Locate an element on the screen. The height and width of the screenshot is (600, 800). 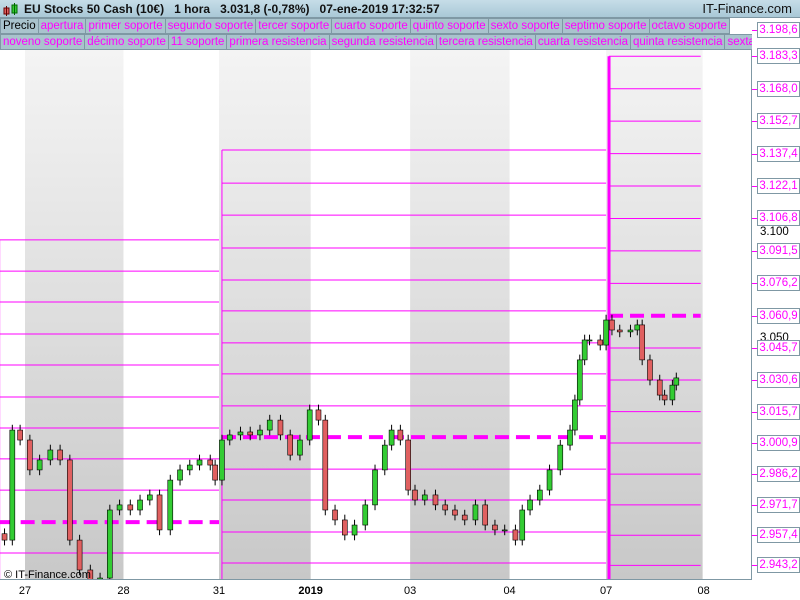
legend-precio: Precio is located at coordinates (19, 26).